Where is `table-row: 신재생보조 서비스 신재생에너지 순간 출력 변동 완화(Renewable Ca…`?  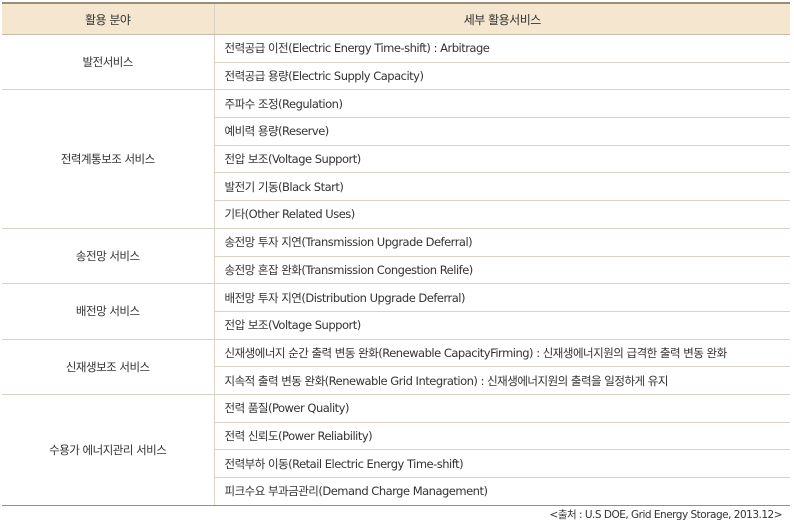 table-row: 신재생보조 서비스 신재생에너지 순간 출력 변동 완화(Renewable Ca… is located at coordinates (396, 367).